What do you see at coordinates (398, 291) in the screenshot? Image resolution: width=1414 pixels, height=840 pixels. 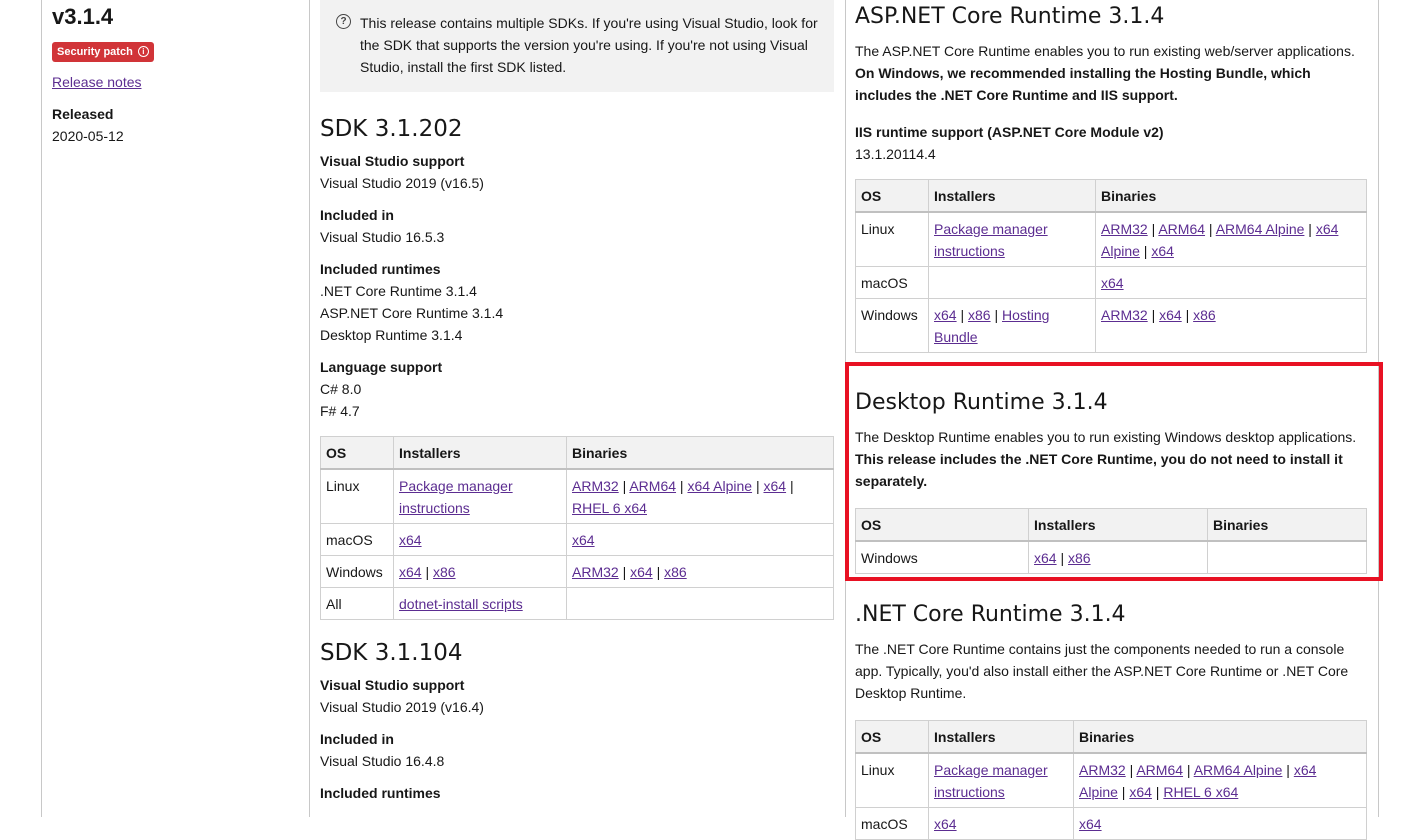 I see `runtime-item: .NET Core Runtime 3.1.4` at bounding box center [398, 291].